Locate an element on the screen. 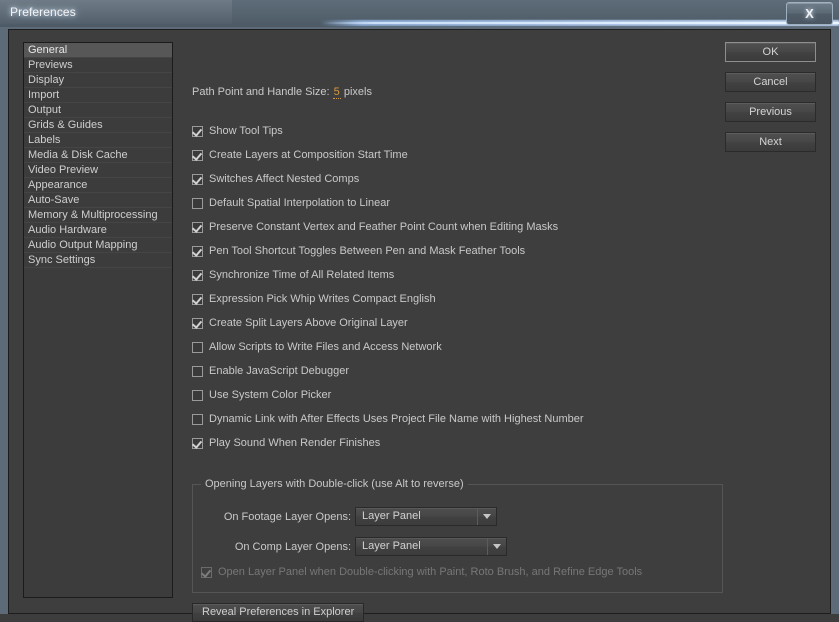  checkbox-row-show-tool-tips: Show Tool Tips is located at coordinates (237, 131).